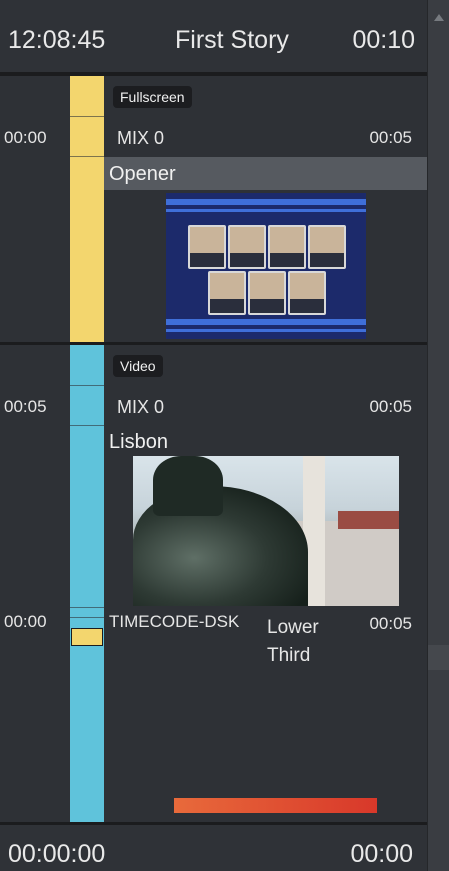 The width and height of the screenshot is (449, 871). What do you see at coordinates (138, 366) in the screenshot?
I see `item-type-badge: Video` at bounding box center [138, 366].